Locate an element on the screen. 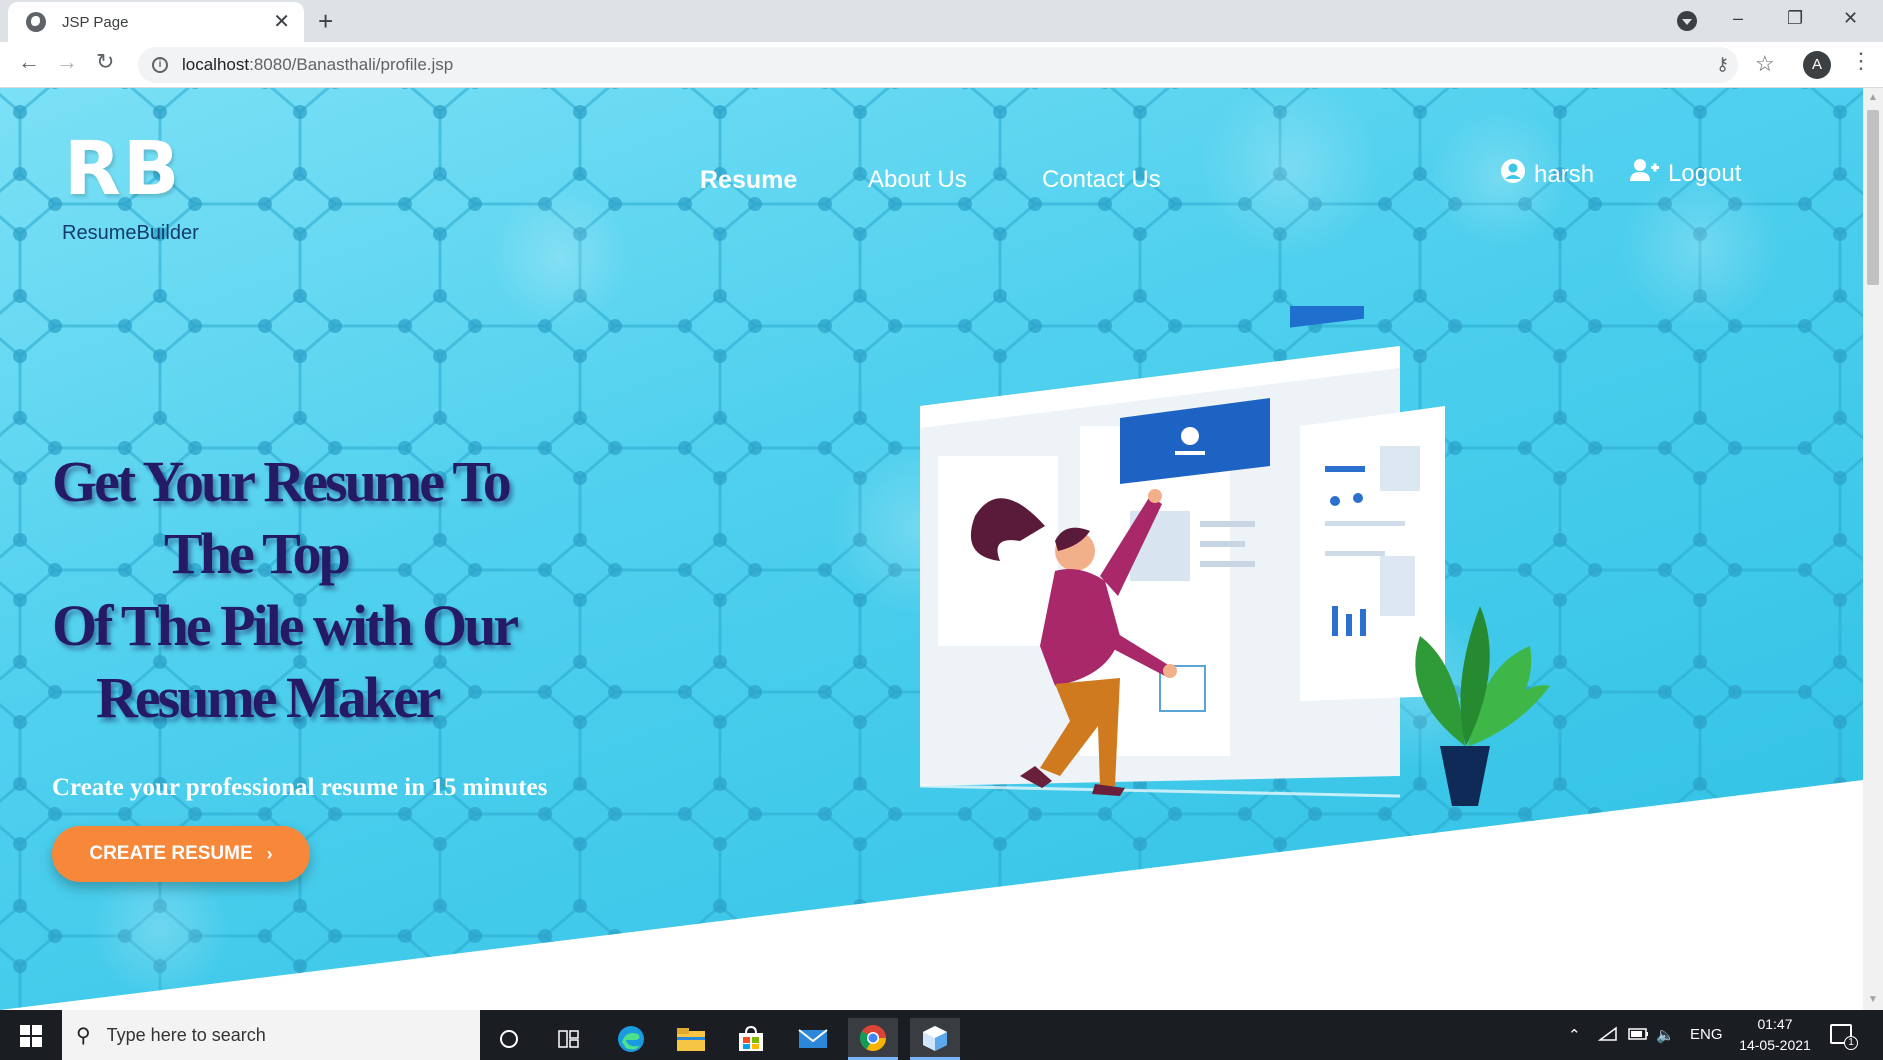 This screenshot has height=1060, width=1883. create-resume-label: CREATE RESUME is located at coordinates (171, 853).